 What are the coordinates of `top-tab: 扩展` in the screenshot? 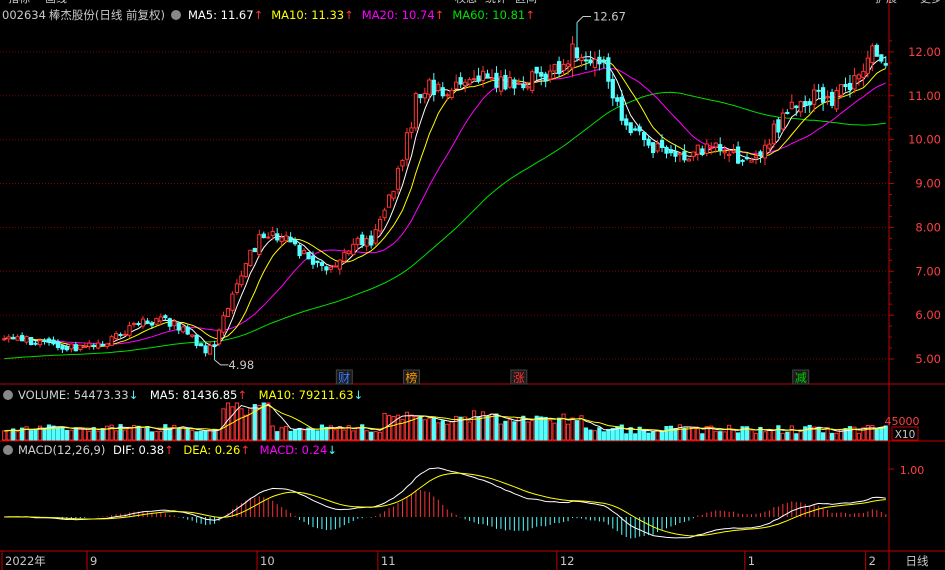 It's located at (886, 2).